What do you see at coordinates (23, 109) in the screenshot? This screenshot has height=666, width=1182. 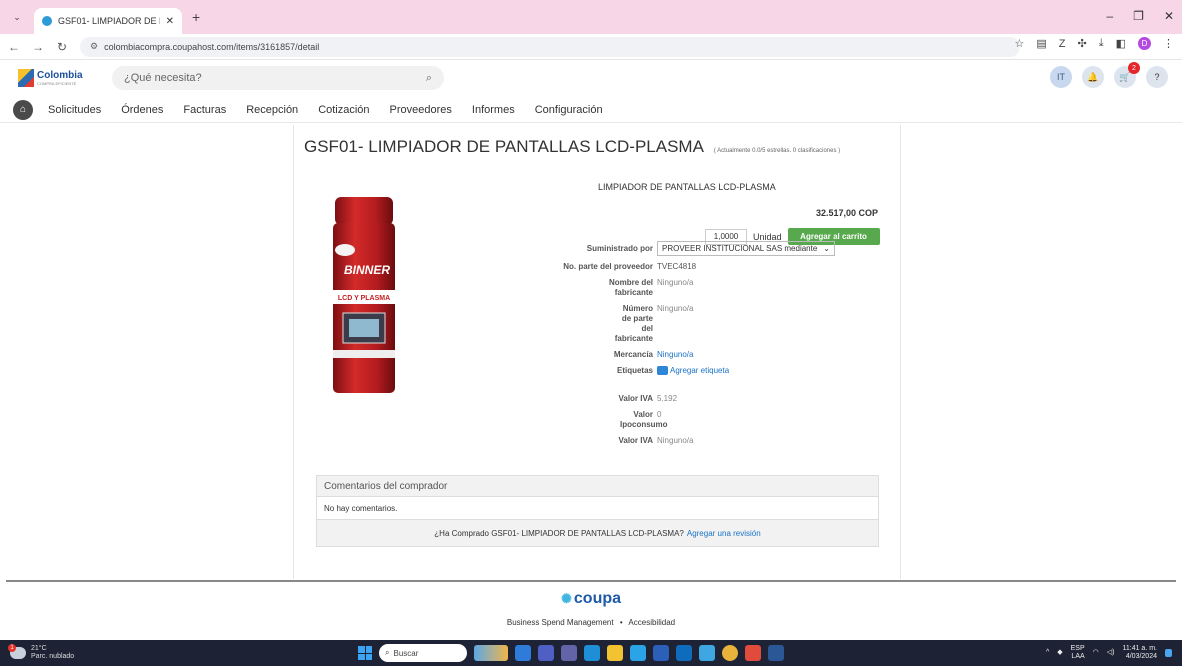 I see `home-icon: ⌂` at bounding box center [23, 109].